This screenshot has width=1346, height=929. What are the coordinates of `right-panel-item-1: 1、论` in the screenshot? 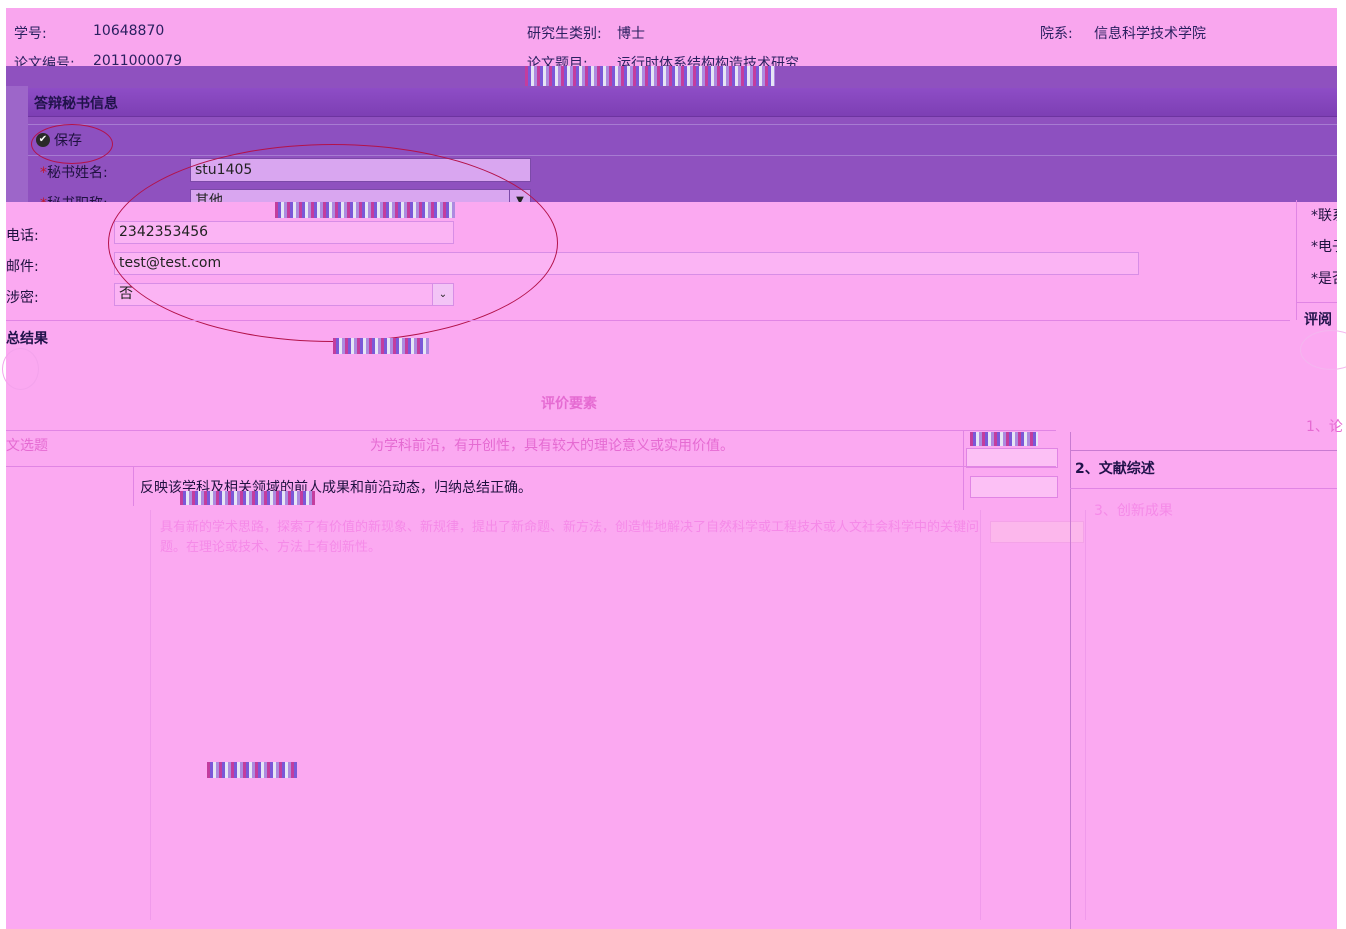 It's located at (1324, 427).